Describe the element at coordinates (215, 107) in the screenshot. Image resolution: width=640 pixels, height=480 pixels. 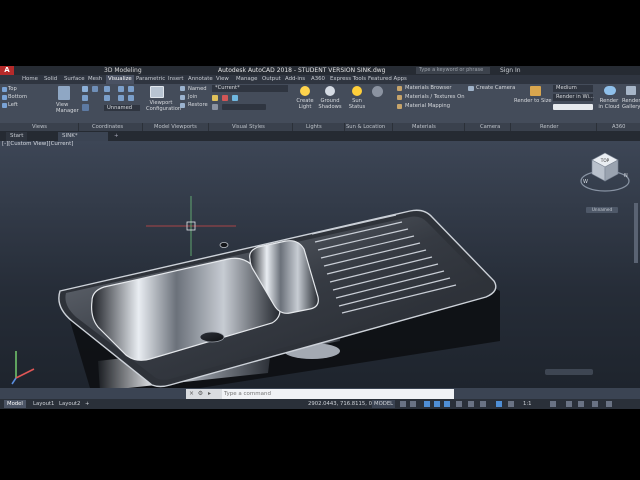
I see `xray-icon` at that location.